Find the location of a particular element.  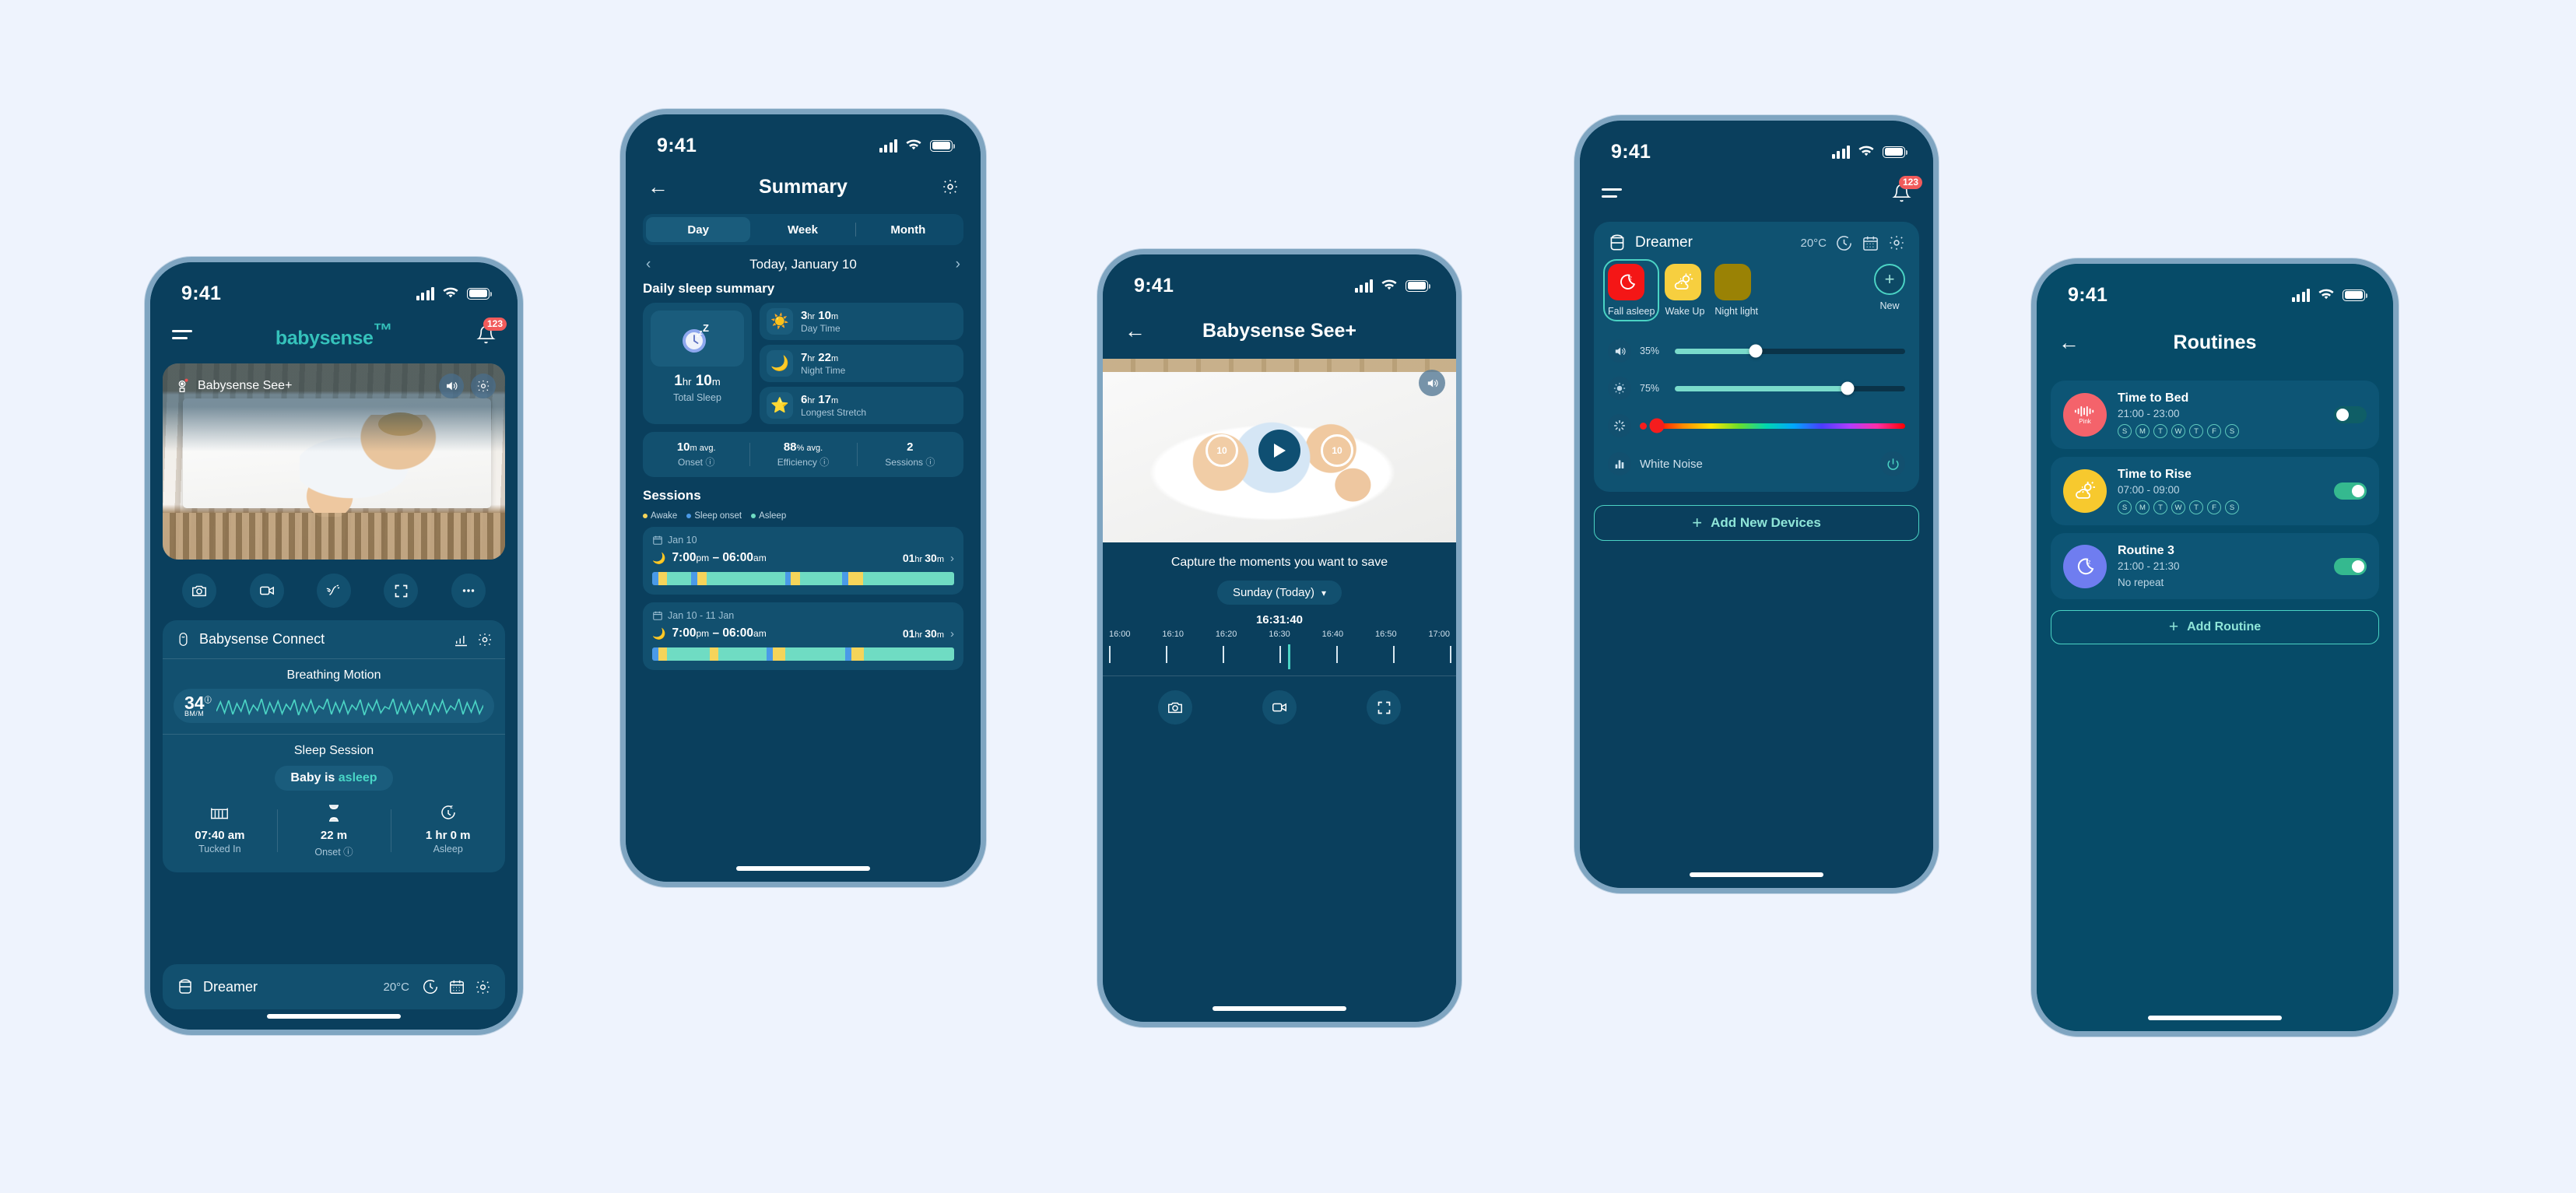

add-new-devices-button: + Add New Devices is located at coordinates (1757, 523).